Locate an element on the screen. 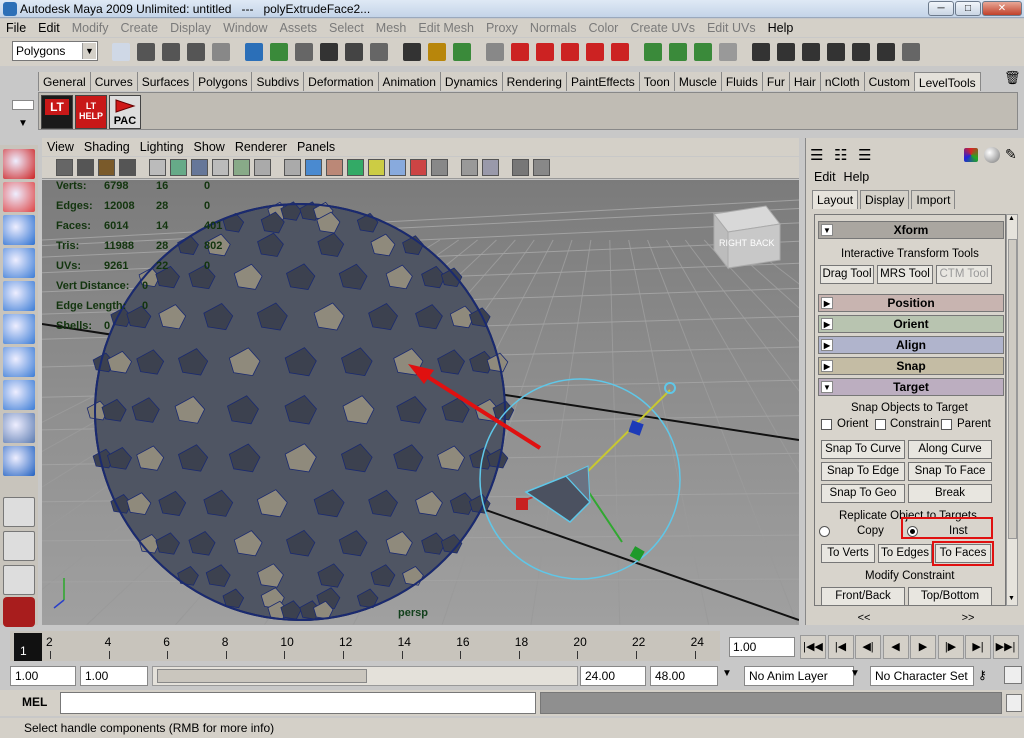 This screenshot has height=738, width=1024. soft-mod-tool-icon is located at coordinates (19, 395).